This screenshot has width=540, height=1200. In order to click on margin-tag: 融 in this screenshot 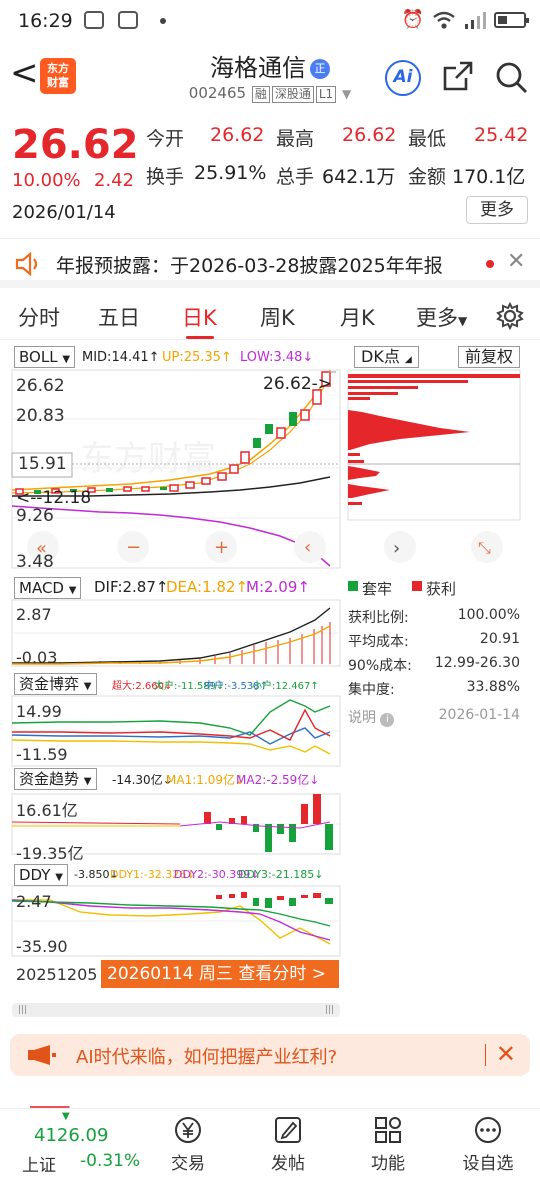, I will do `click(260, 94)`.